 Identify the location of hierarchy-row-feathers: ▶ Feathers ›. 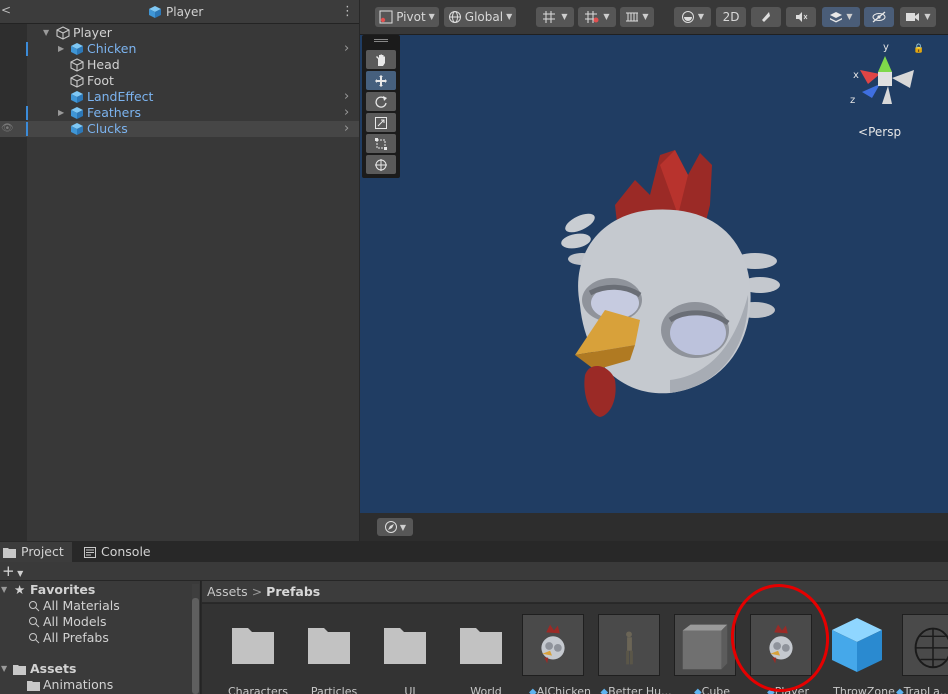
(179, 113).